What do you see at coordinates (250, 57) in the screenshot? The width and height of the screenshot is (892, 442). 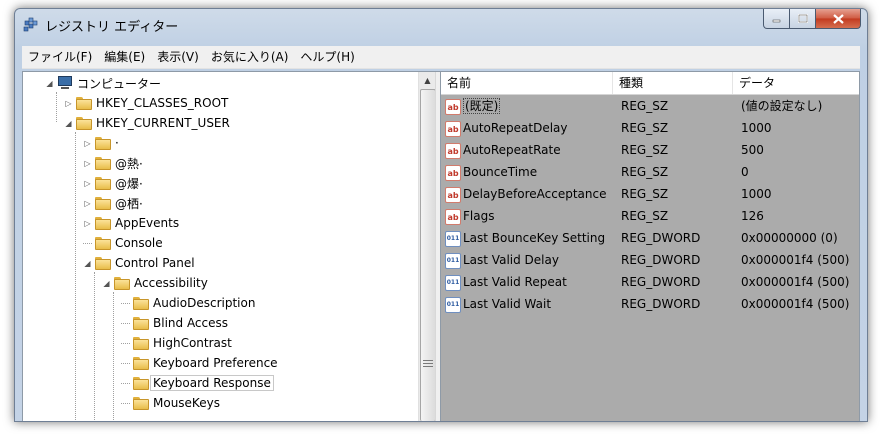 I see `menu-favorites: お気に入り(A)` at bounding box center [250, 57].